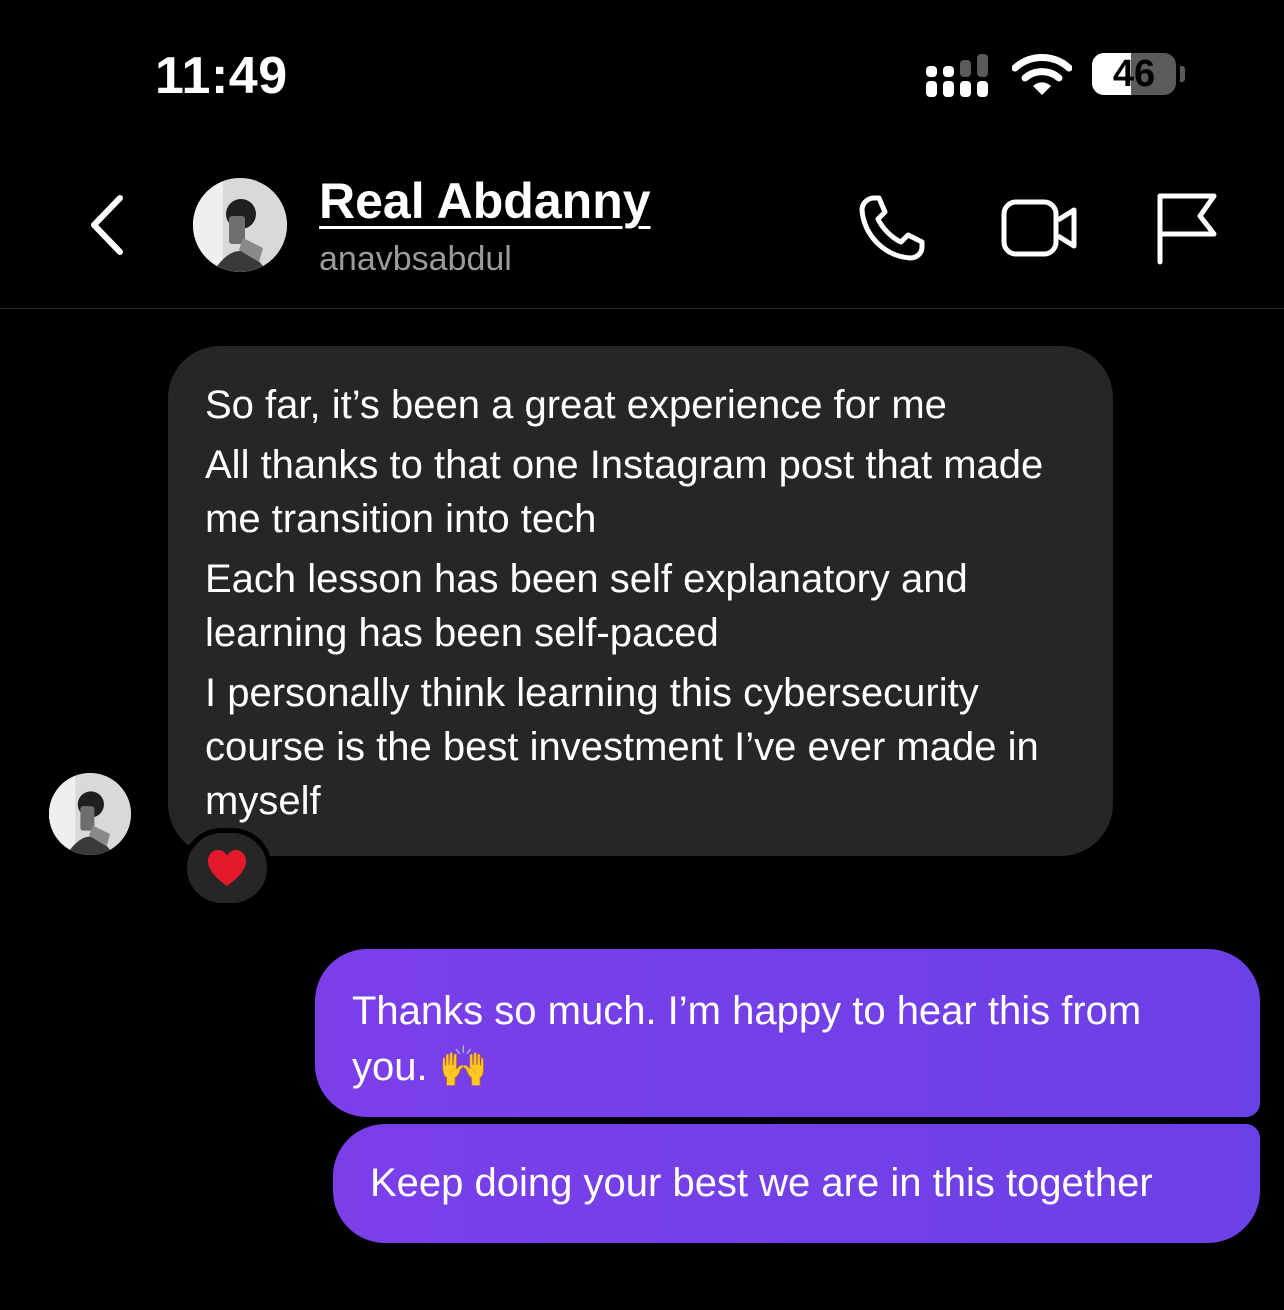 This screenshot has width=1284, height=1310. I want to click on wifi-icon, so click(1042, 74).